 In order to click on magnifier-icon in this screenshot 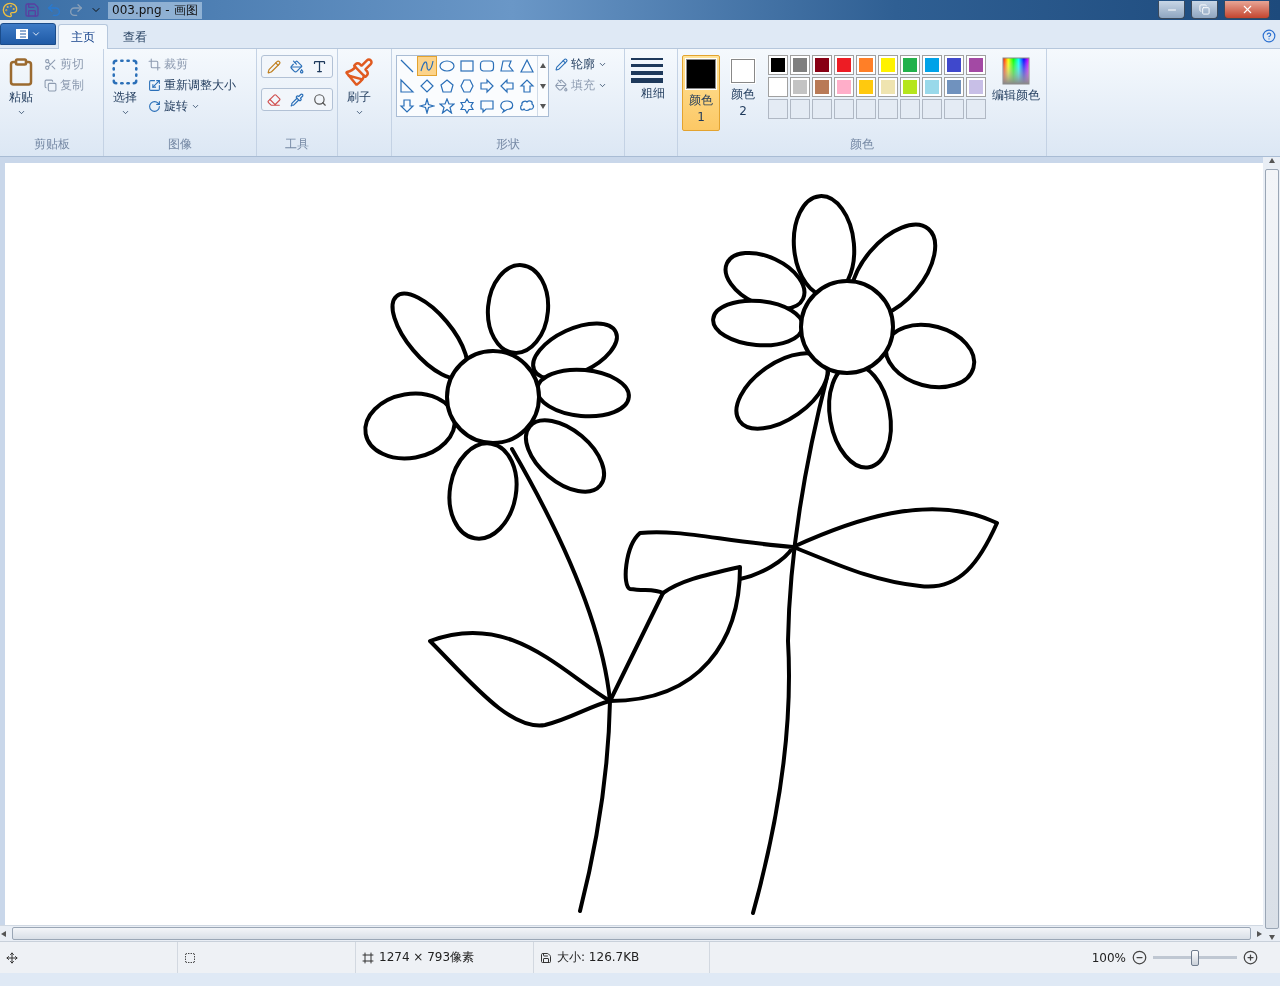, I will do `click(319, 99)`.